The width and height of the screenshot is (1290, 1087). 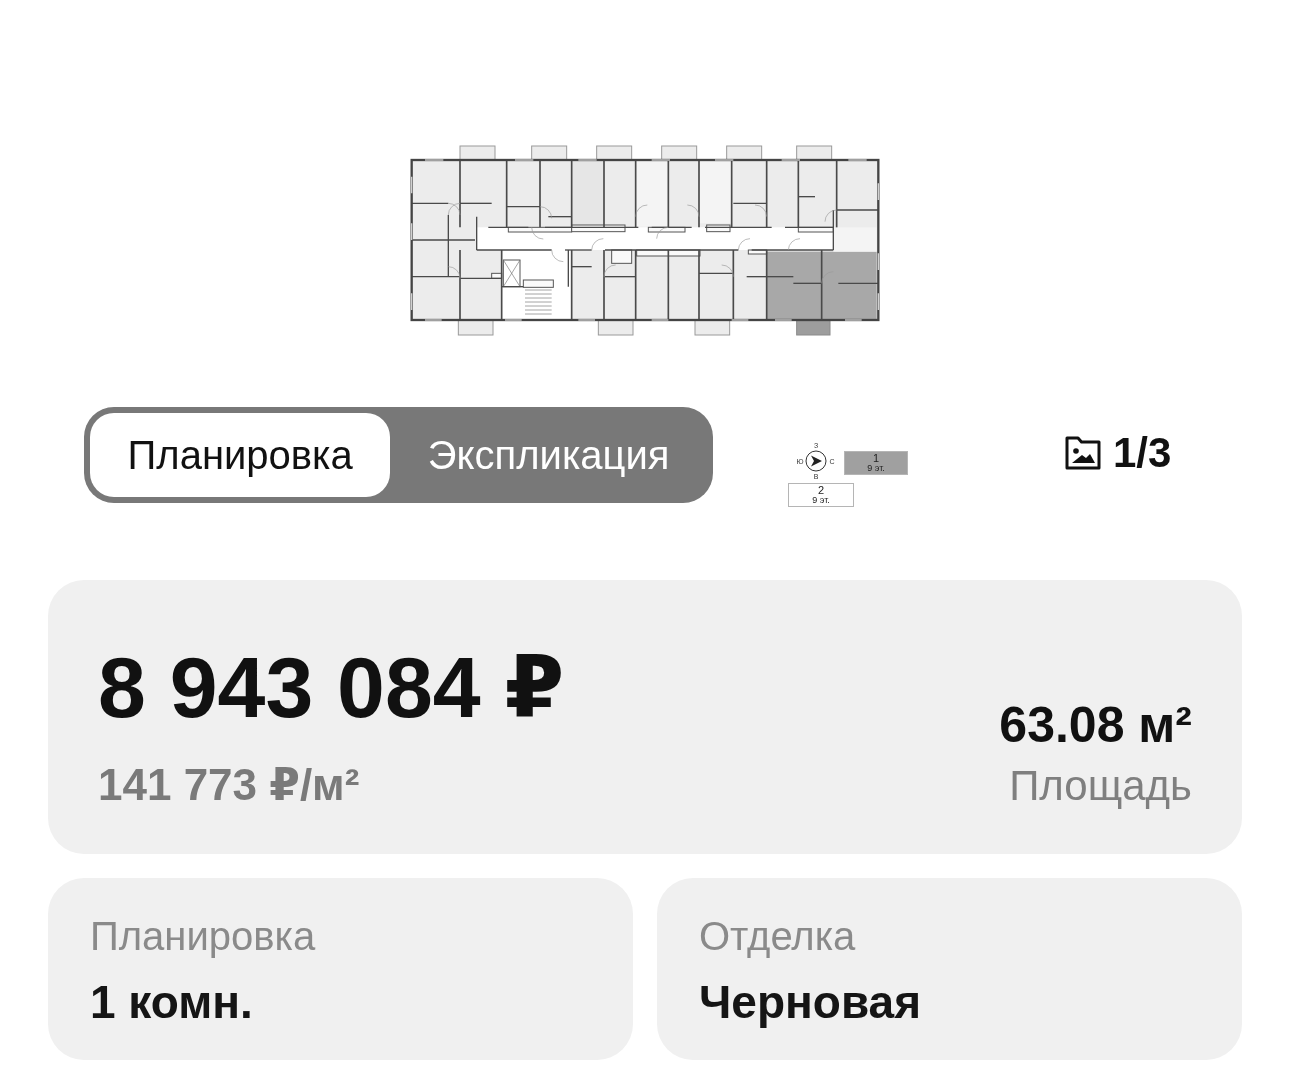 I want to click on image-folder-icon, so click(x=1083, y=453).